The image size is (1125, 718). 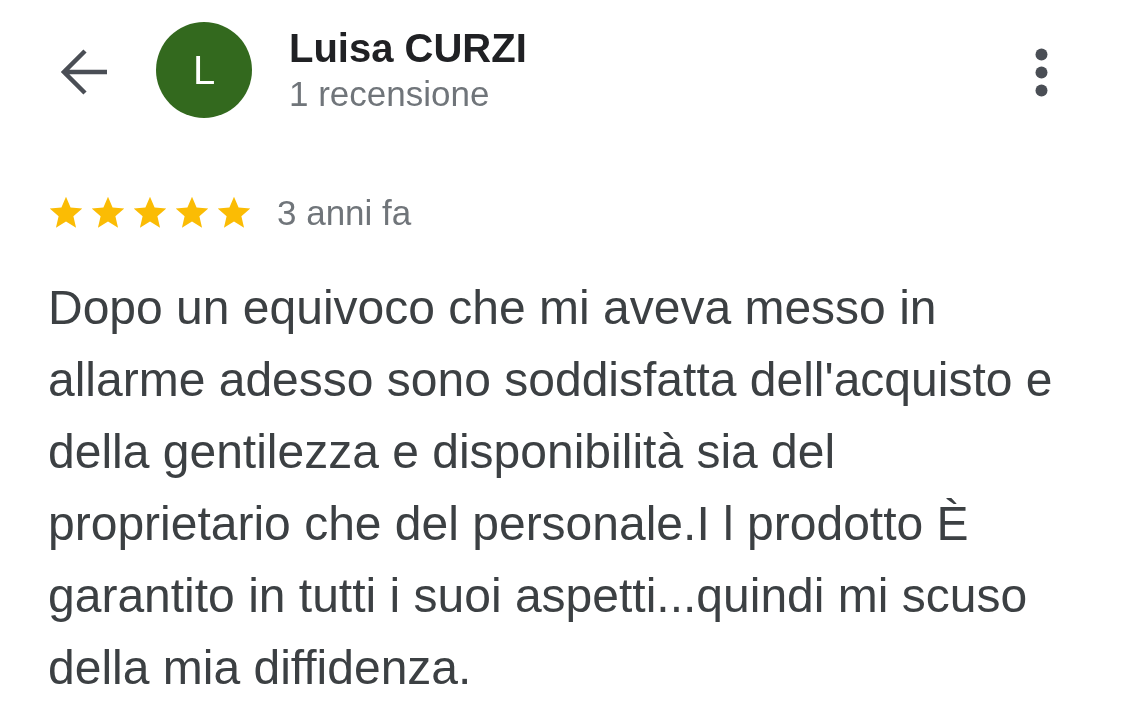 What do you see at coordinates (344, 213) in the screenshot?
I see `review-time: 3 anni fa` at bounding box center [344, 213].